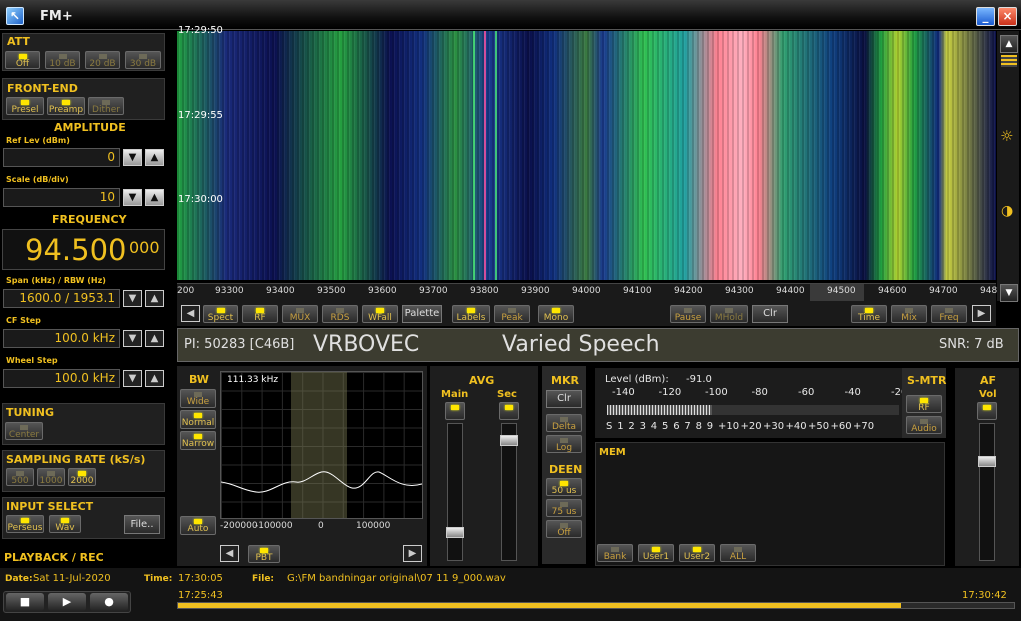  Describe the element at coordinates (819, 426) in the screenshot. I see `s-unit-tick: +50` at that location.